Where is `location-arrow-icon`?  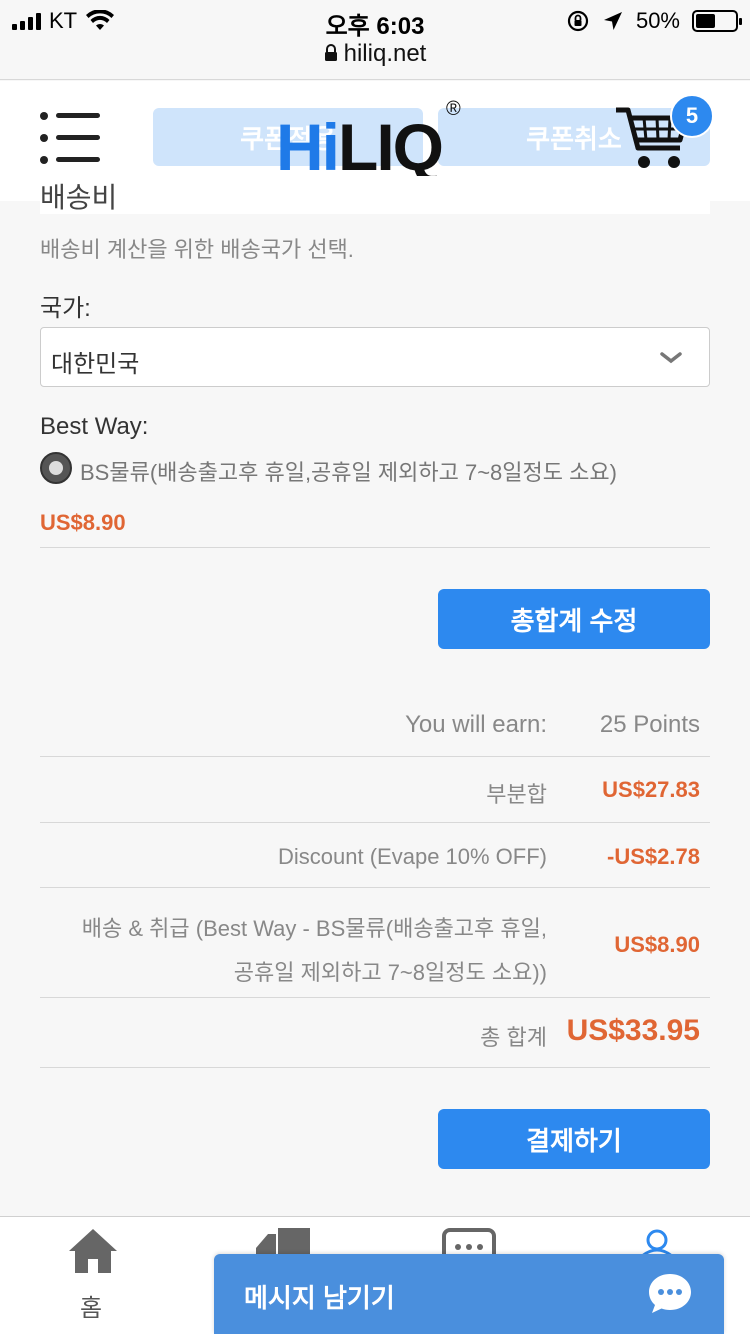 location-arrow-icon is located at coordinates (612, 21).